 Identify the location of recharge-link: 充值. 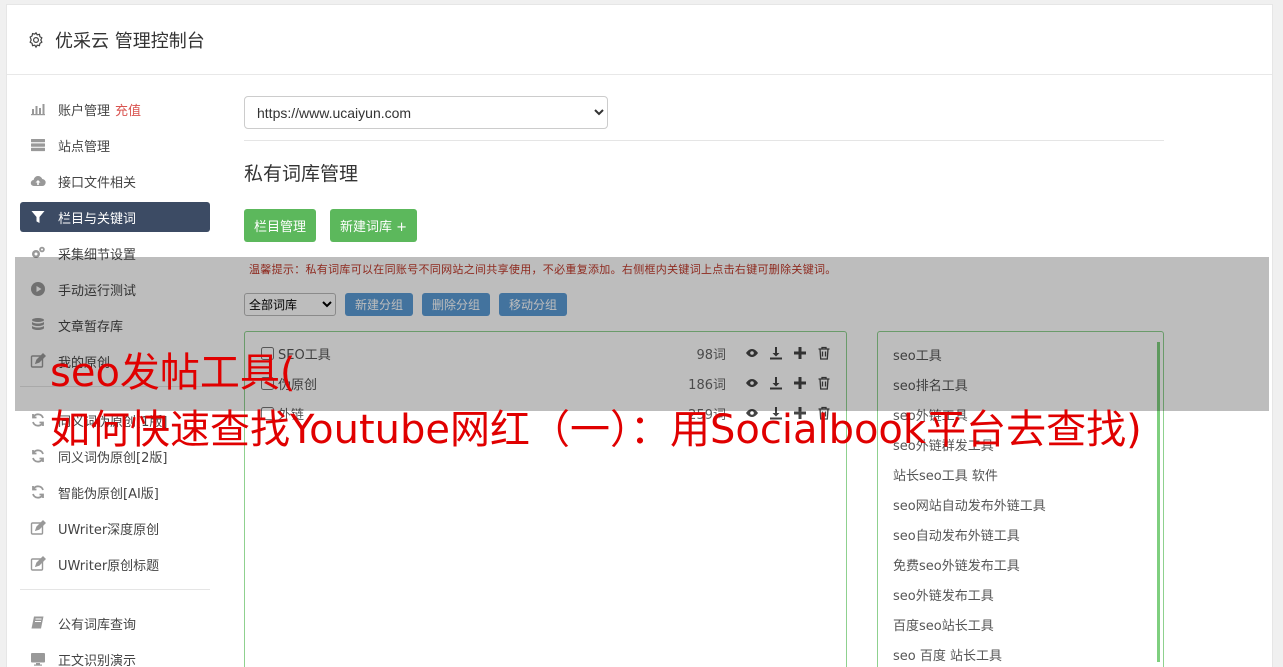
(128, 109).